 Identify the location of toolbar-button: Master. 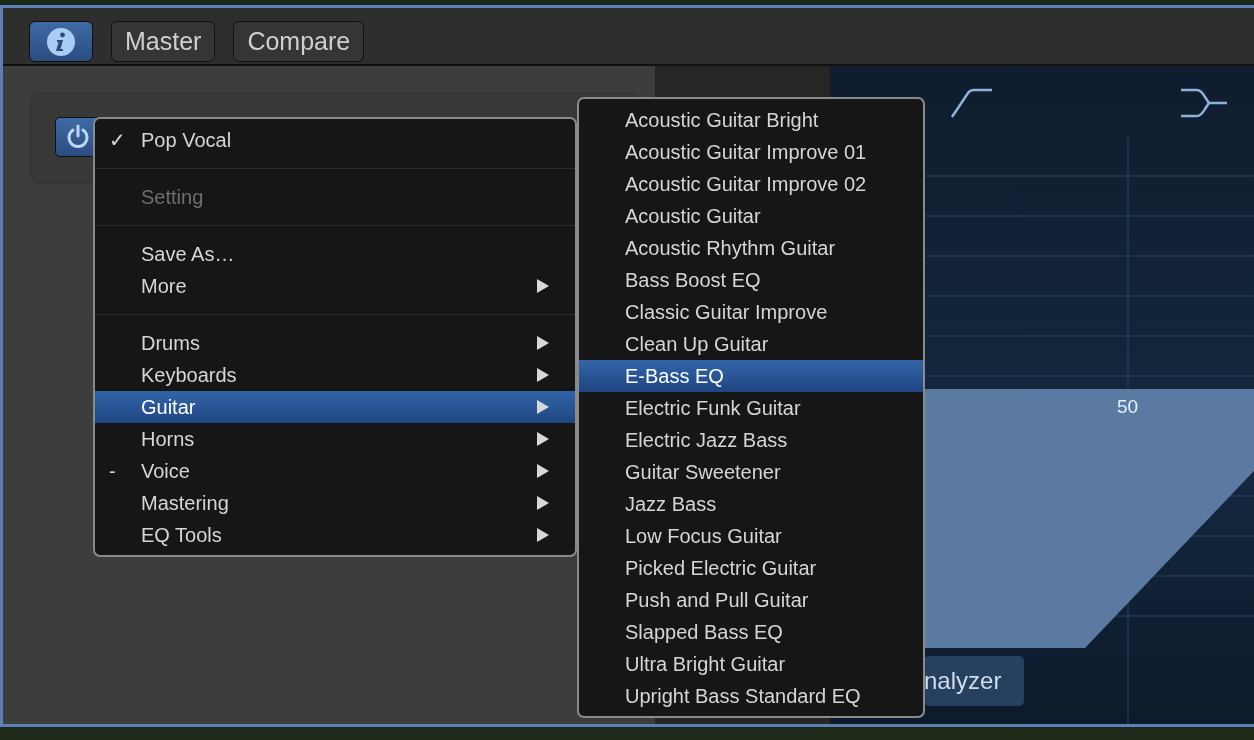
(163, 41).